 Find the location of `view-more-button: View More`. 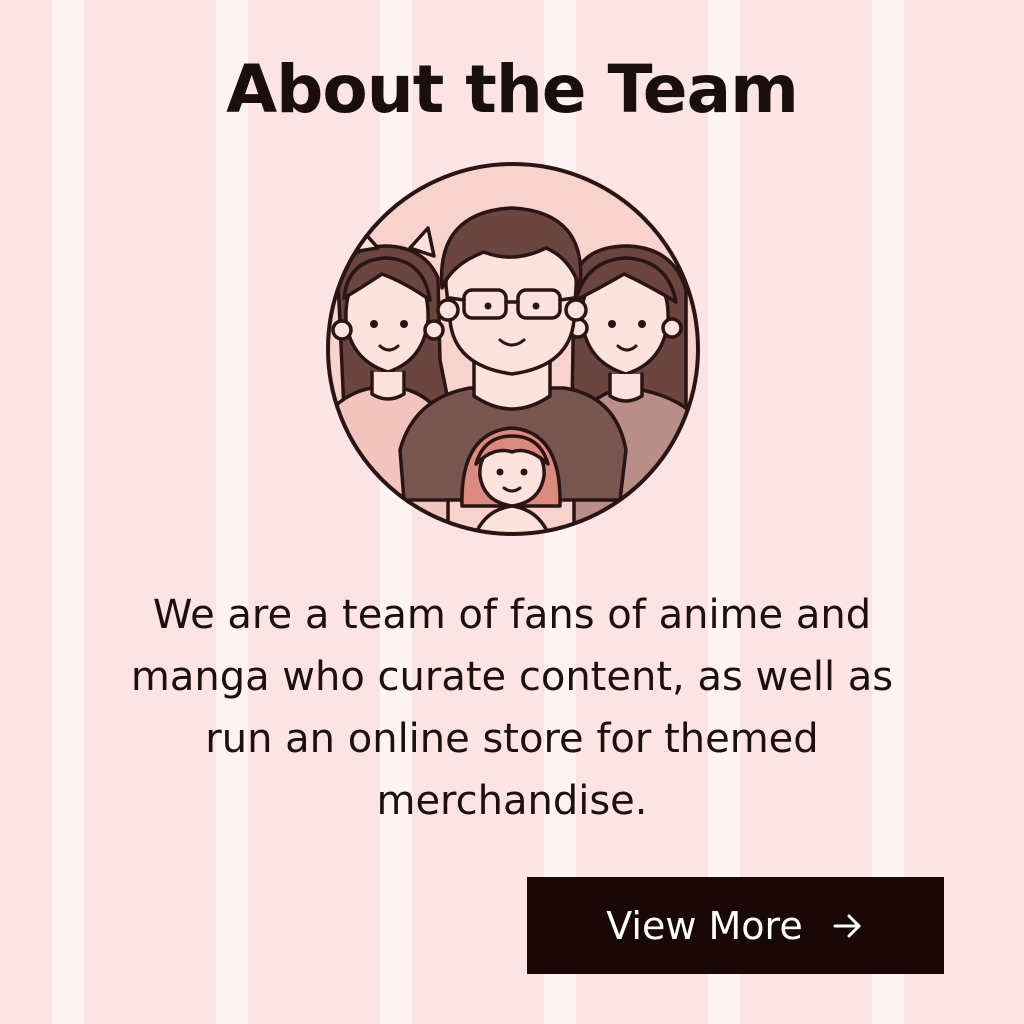

view-more-button: View More is located at coordinates (735, 925).